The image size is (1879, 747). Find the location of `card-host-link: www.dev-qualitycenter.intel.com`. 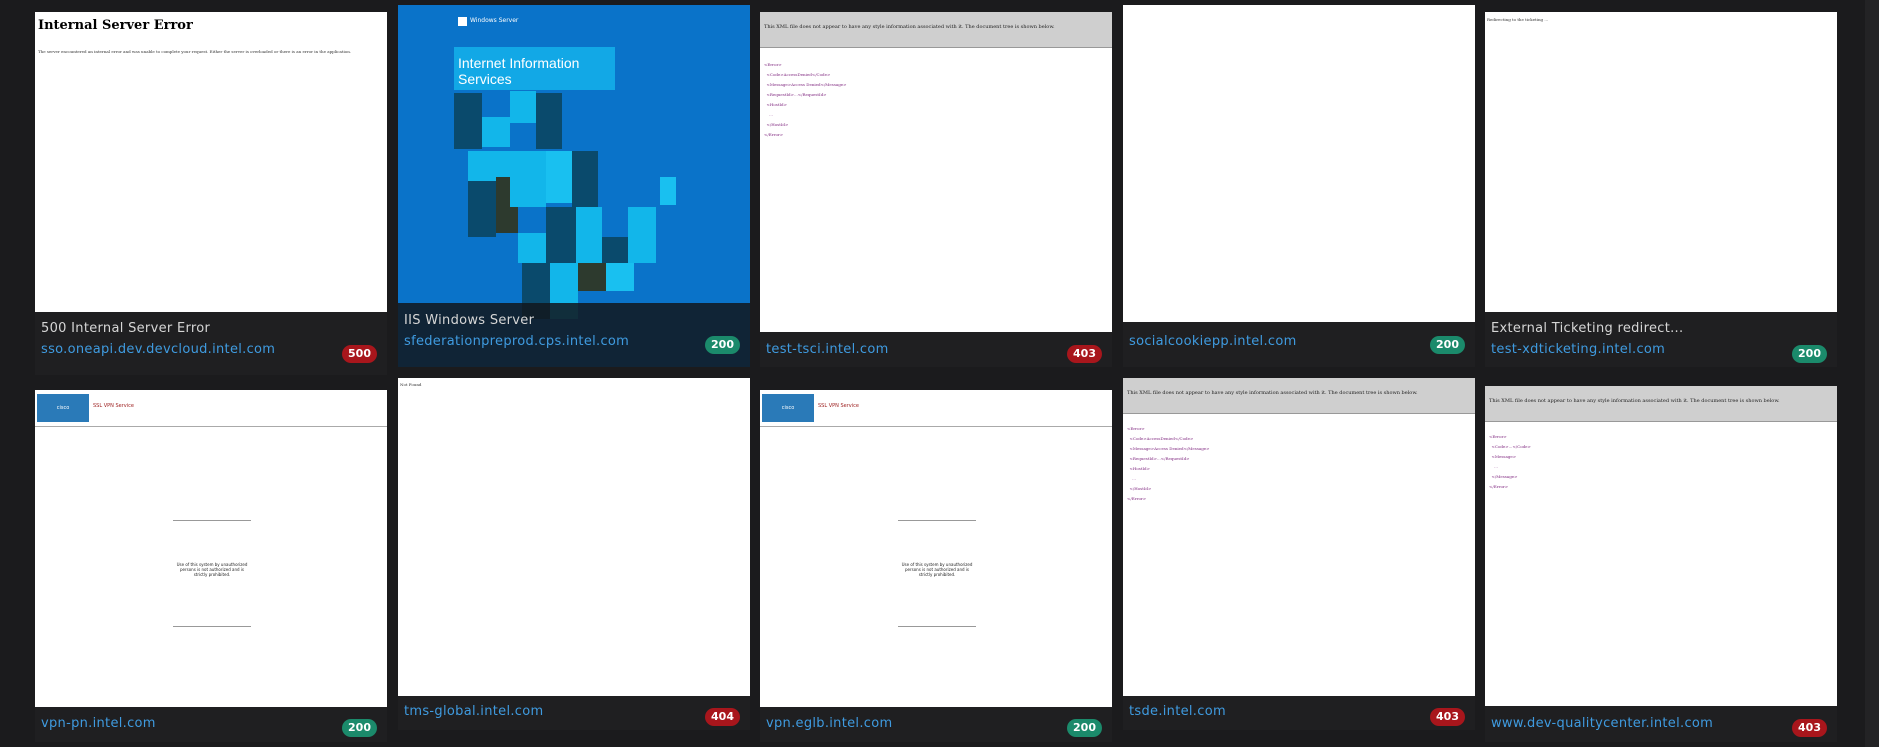

card-host-link: www.dev-qualitycenter.intel.com is located at coordinates (1602, 723).